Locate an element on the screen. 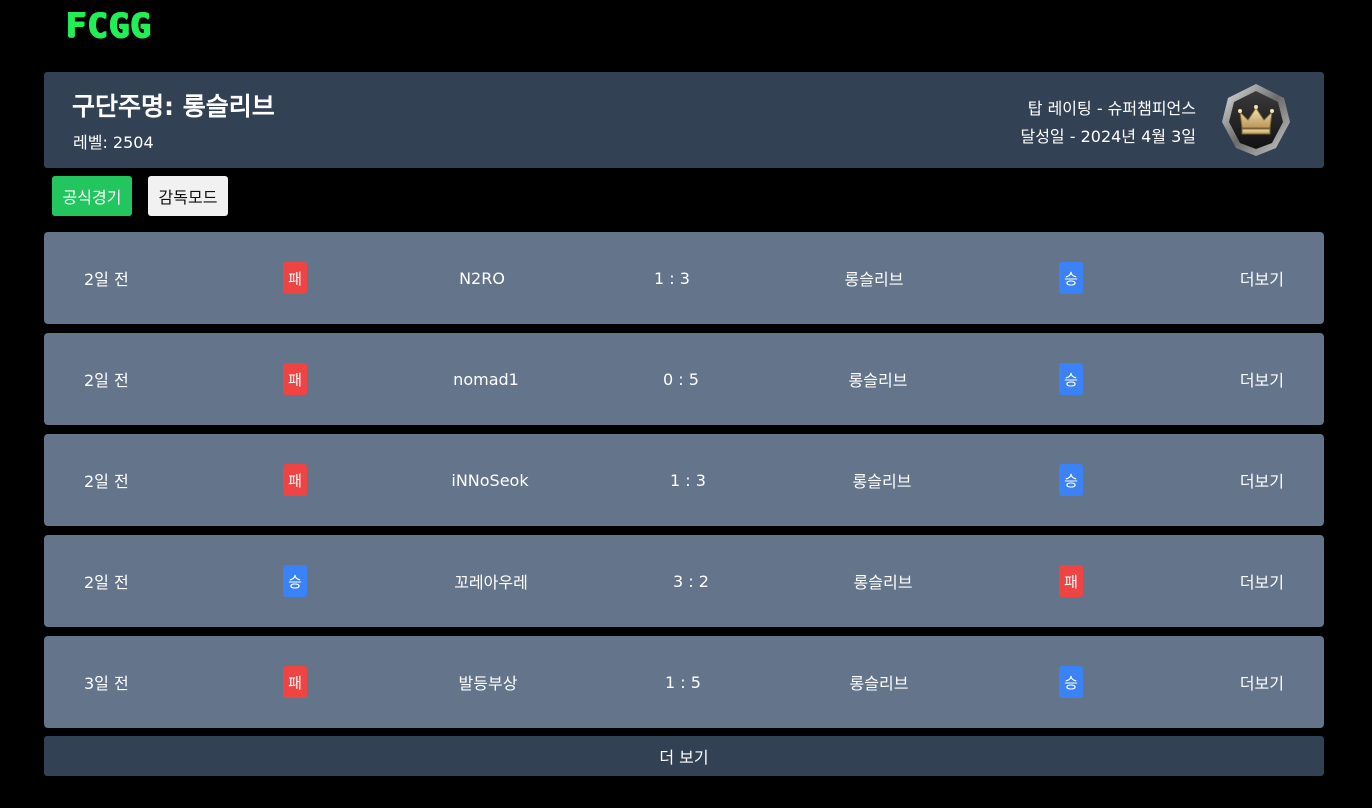 The height and width of the screenshot is (808, 1372). match-row: 2일 전 승 꼬레아우레 3 : 2 롱슬리브 패 더보기 is located at coordinates (684, 581).